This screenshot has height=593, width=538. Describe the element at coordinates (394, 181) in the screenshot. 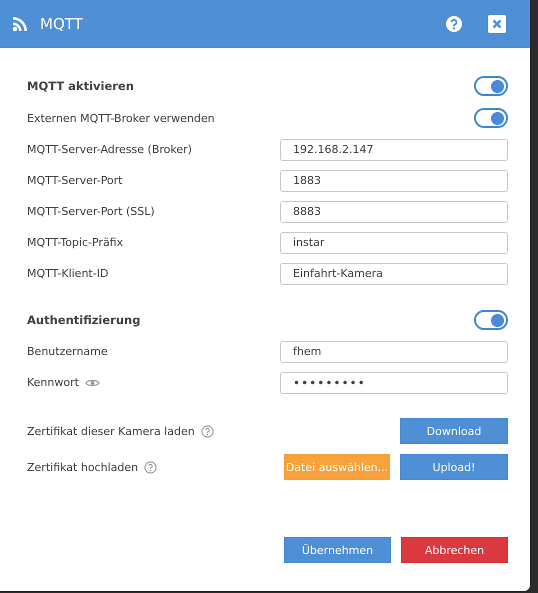

I see `input-field: 1883` at that location.